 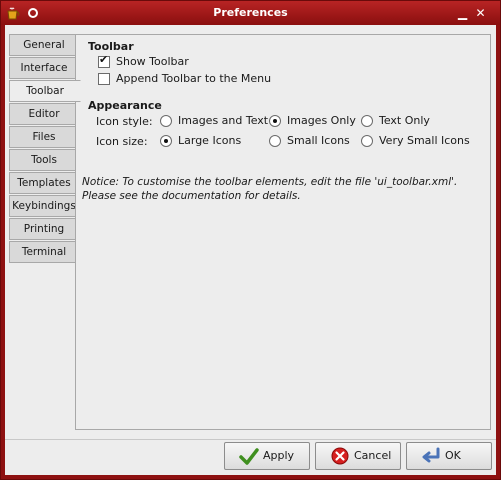 What do you see at coordinates (250, 439) in the screenshot?
I see `button-separator` at bounding box center [250, 439].